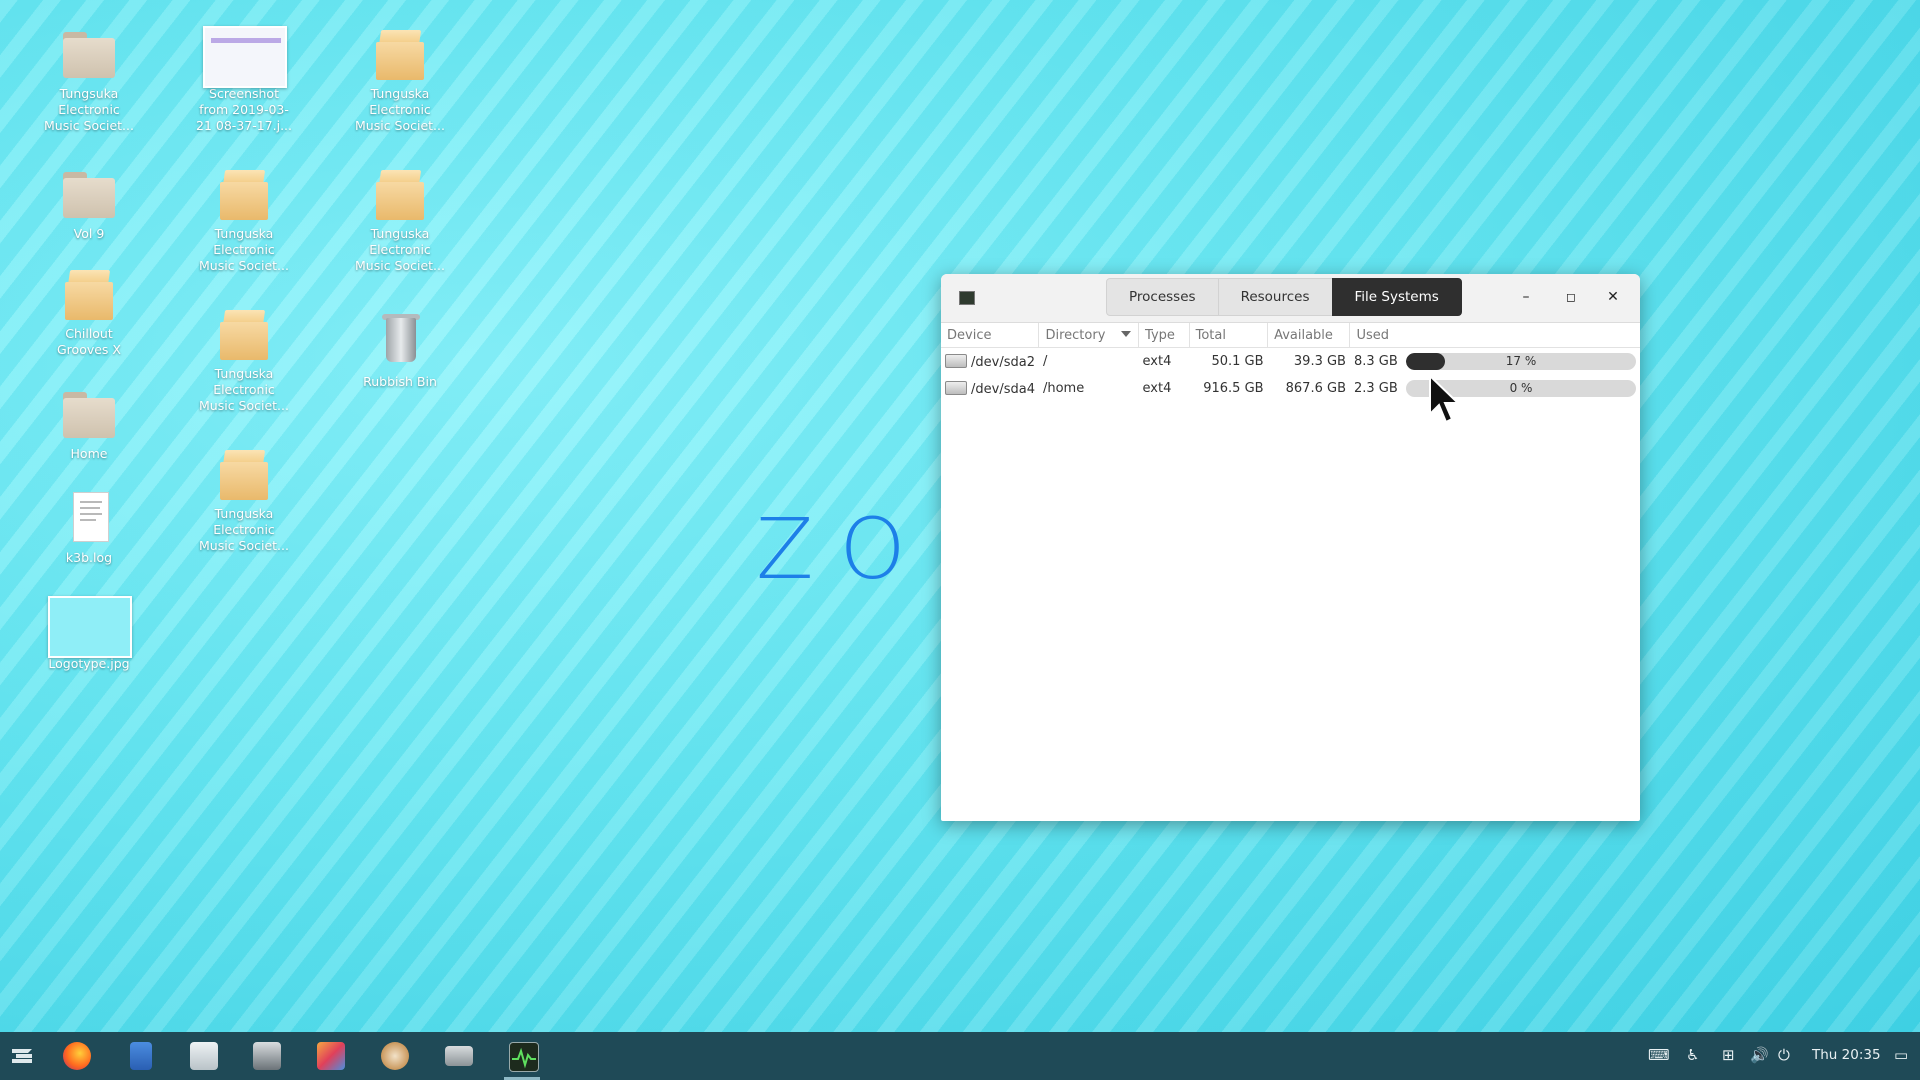 This screenshot has height=1080, width=1920. What do you see at coordinates (1303, 335) in the screenshot?
I see `column-header-label: Available` at bounding box center [1303, 335].